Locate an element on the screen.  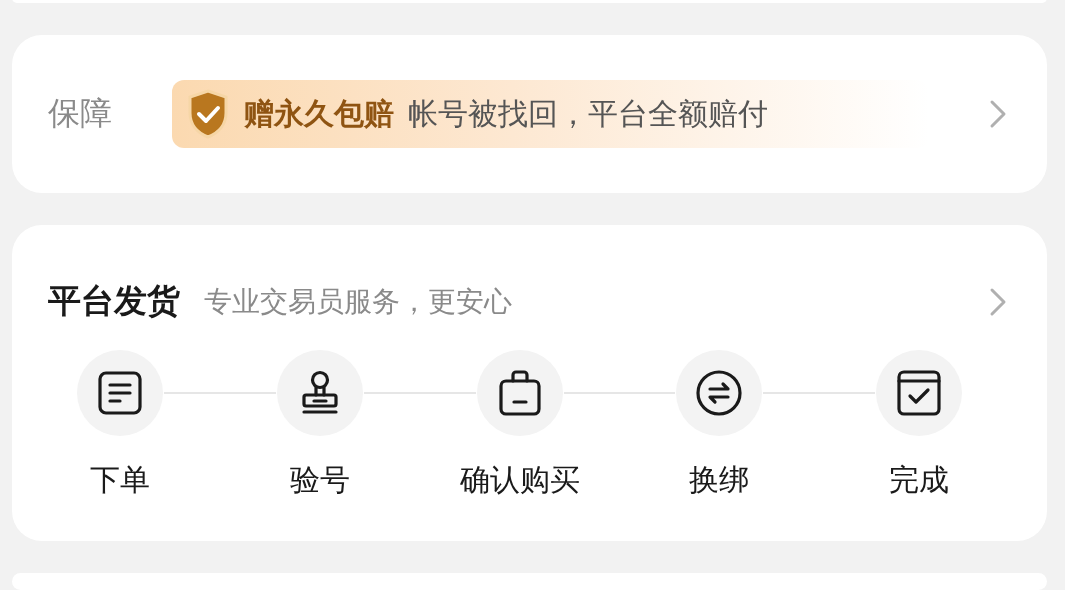
step-label: 下单 is located at coordinates (120, 480).